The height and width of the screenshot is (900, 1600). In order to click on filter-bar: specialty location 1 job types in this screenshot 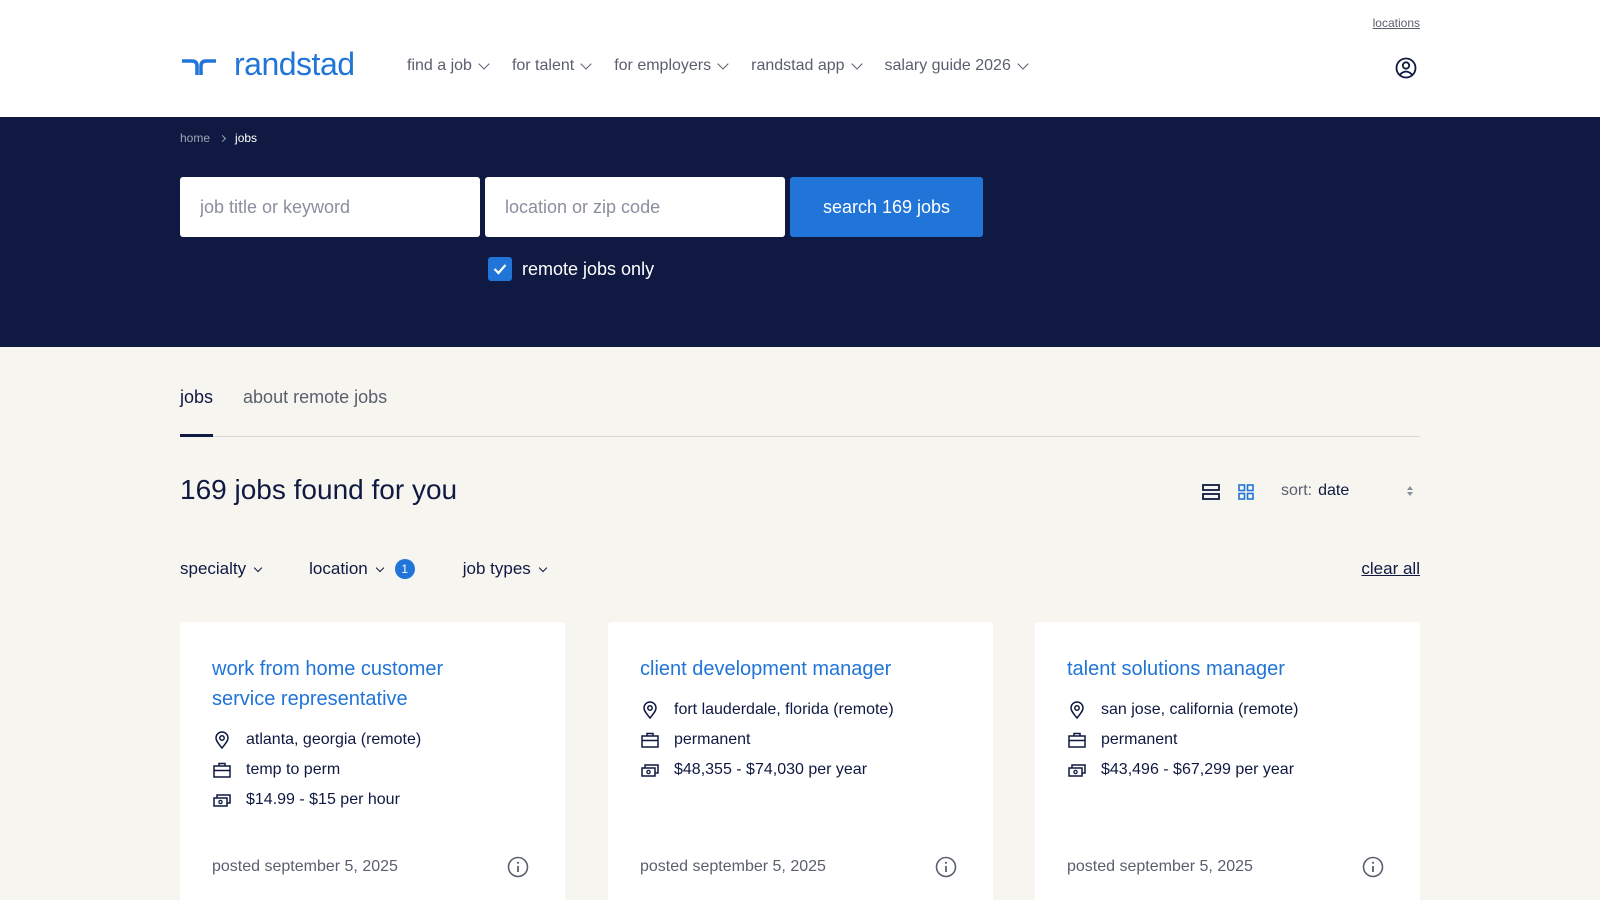, I will do `click(387, 569)`.